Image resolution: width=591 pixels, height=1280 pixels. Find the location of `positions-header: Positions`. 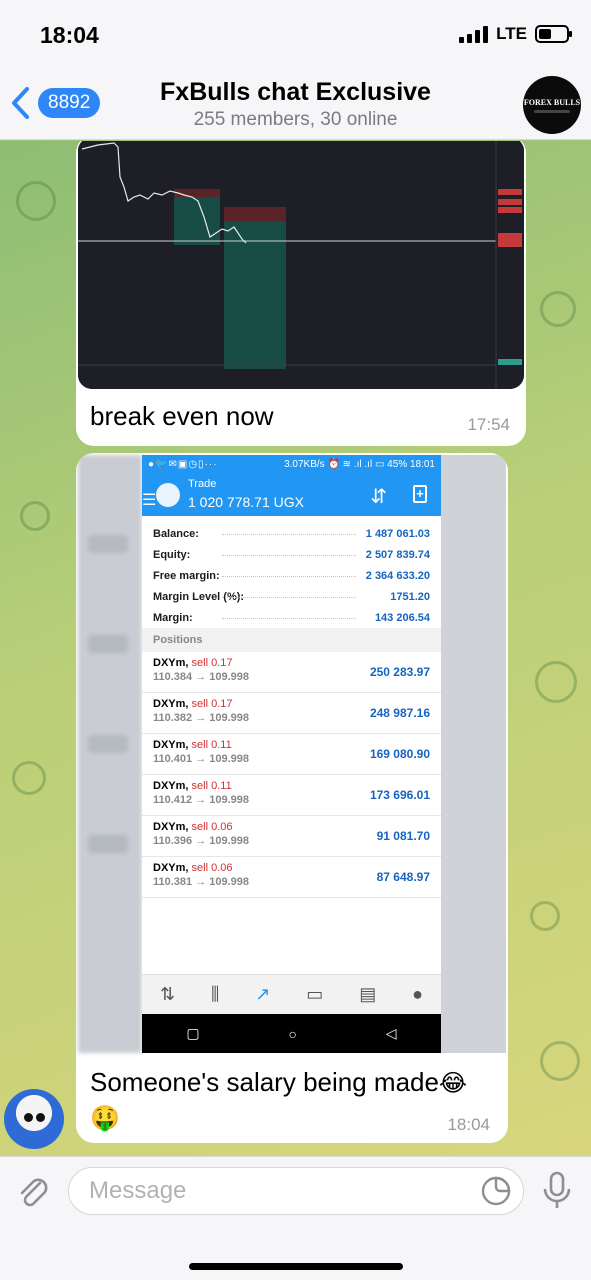

positions-header: Positions is located at coordinates (291, 640).